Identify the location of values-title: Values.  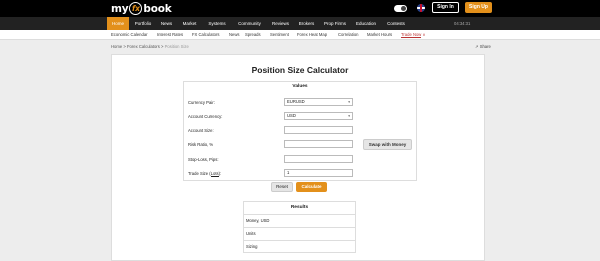
(300, 86).